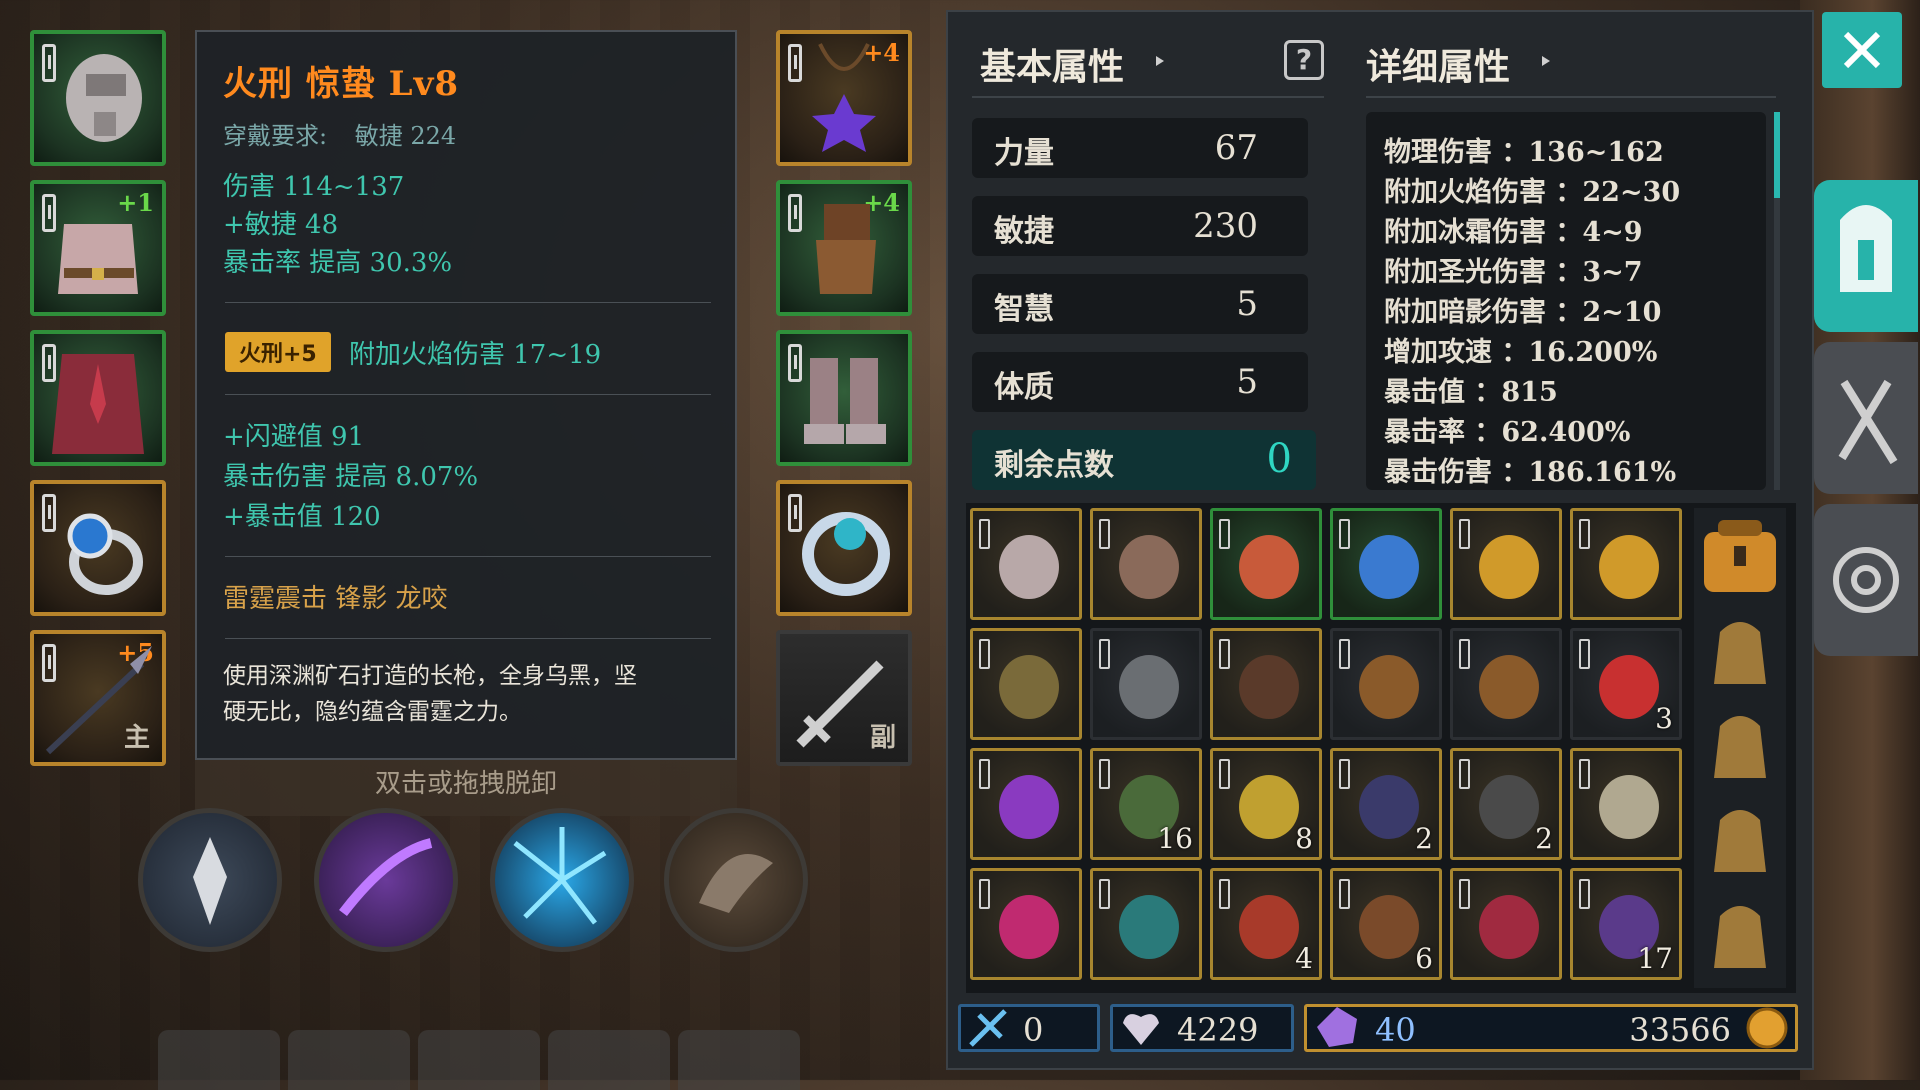  Describe the element at coordinates (1029, 1028) in the screenshot. I see `fragment-currency: 0` at that location.